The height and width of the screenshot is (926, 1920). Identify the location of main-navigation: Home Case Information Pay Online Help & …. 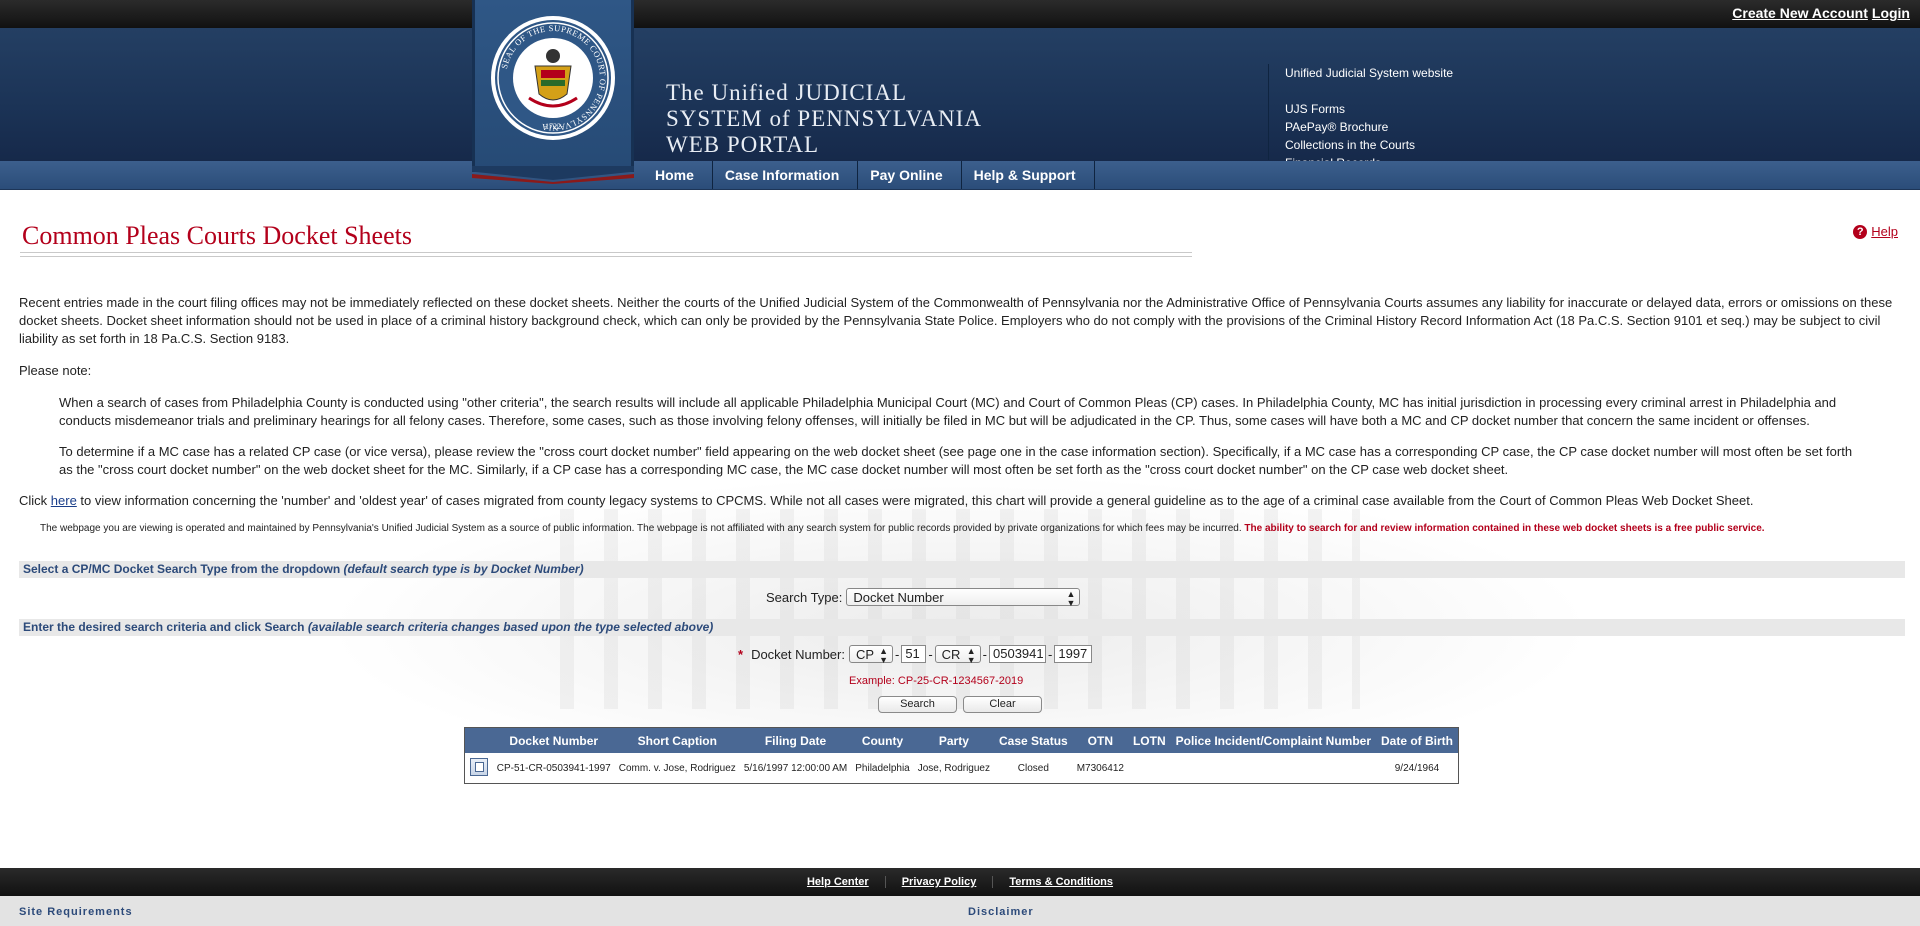
(960, 175).